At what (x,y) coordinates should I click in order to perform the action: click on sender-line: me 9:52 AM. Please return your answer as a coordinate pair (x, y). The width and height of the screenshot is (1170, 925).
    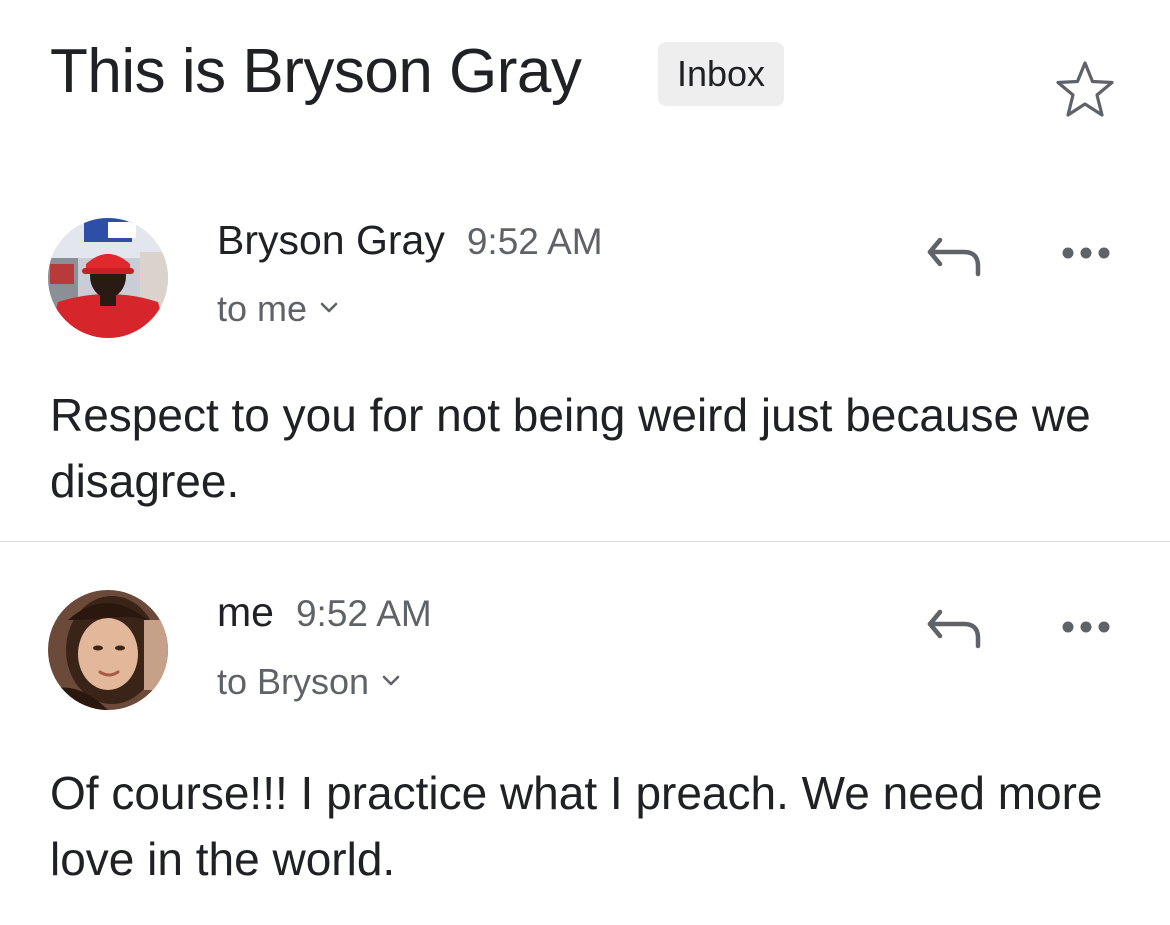
    Looking at the image, I should click on (324, 617).